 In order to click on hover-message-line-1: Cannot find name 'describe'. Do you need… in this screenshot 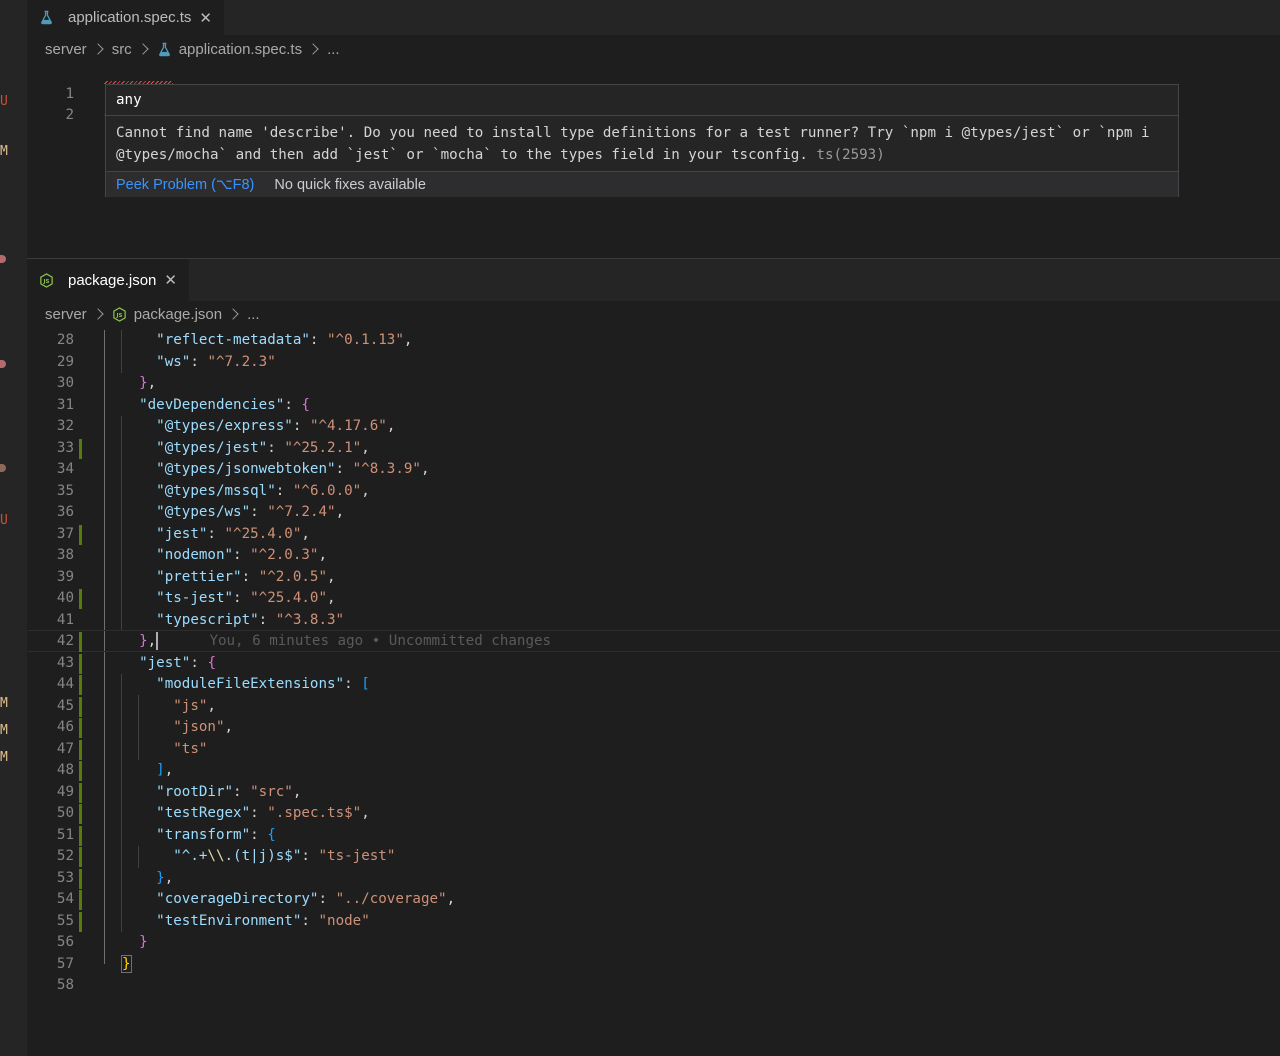, I will do `click(633, 133)`.